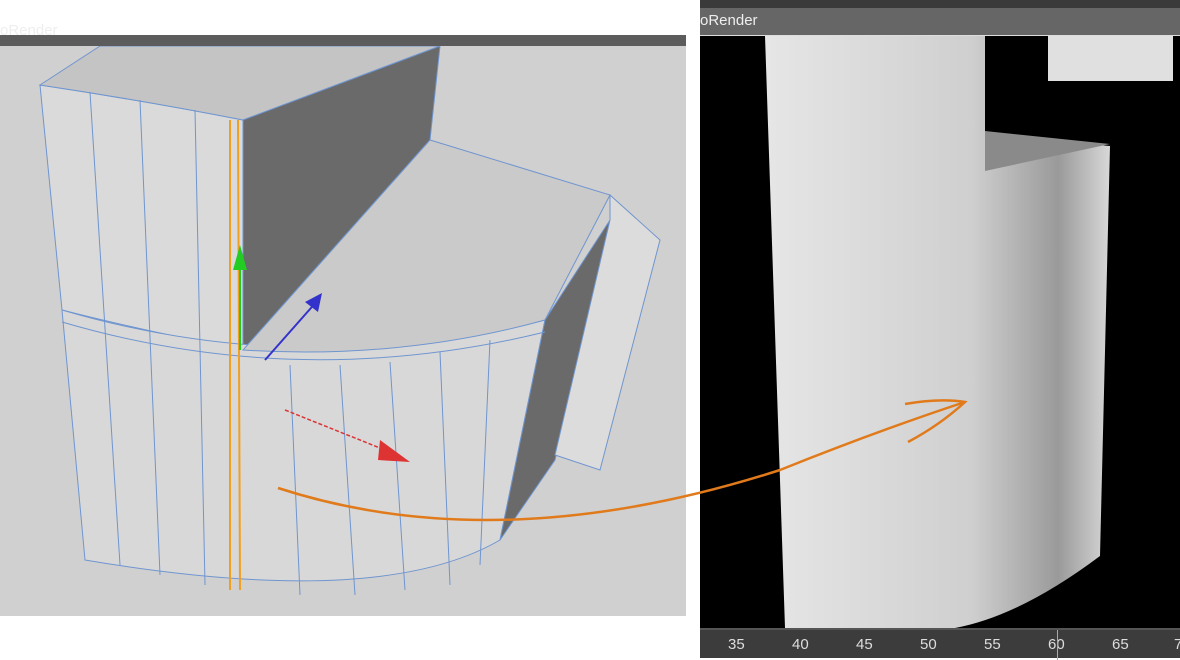  I want to click on annotation-arrow, so click(622, 460).